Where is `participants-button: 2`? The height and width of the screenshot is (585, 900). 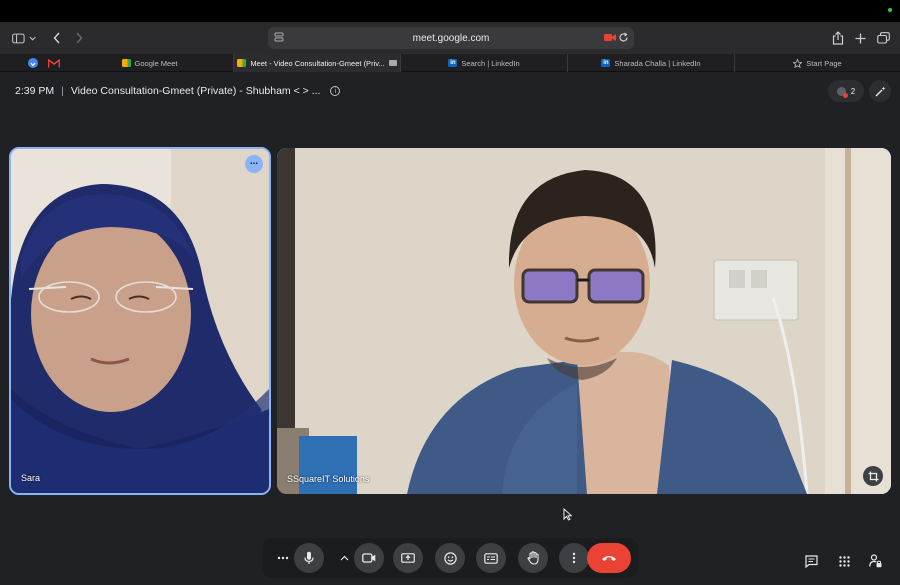 participants-button: 2 is located at coordinates (846, 91).